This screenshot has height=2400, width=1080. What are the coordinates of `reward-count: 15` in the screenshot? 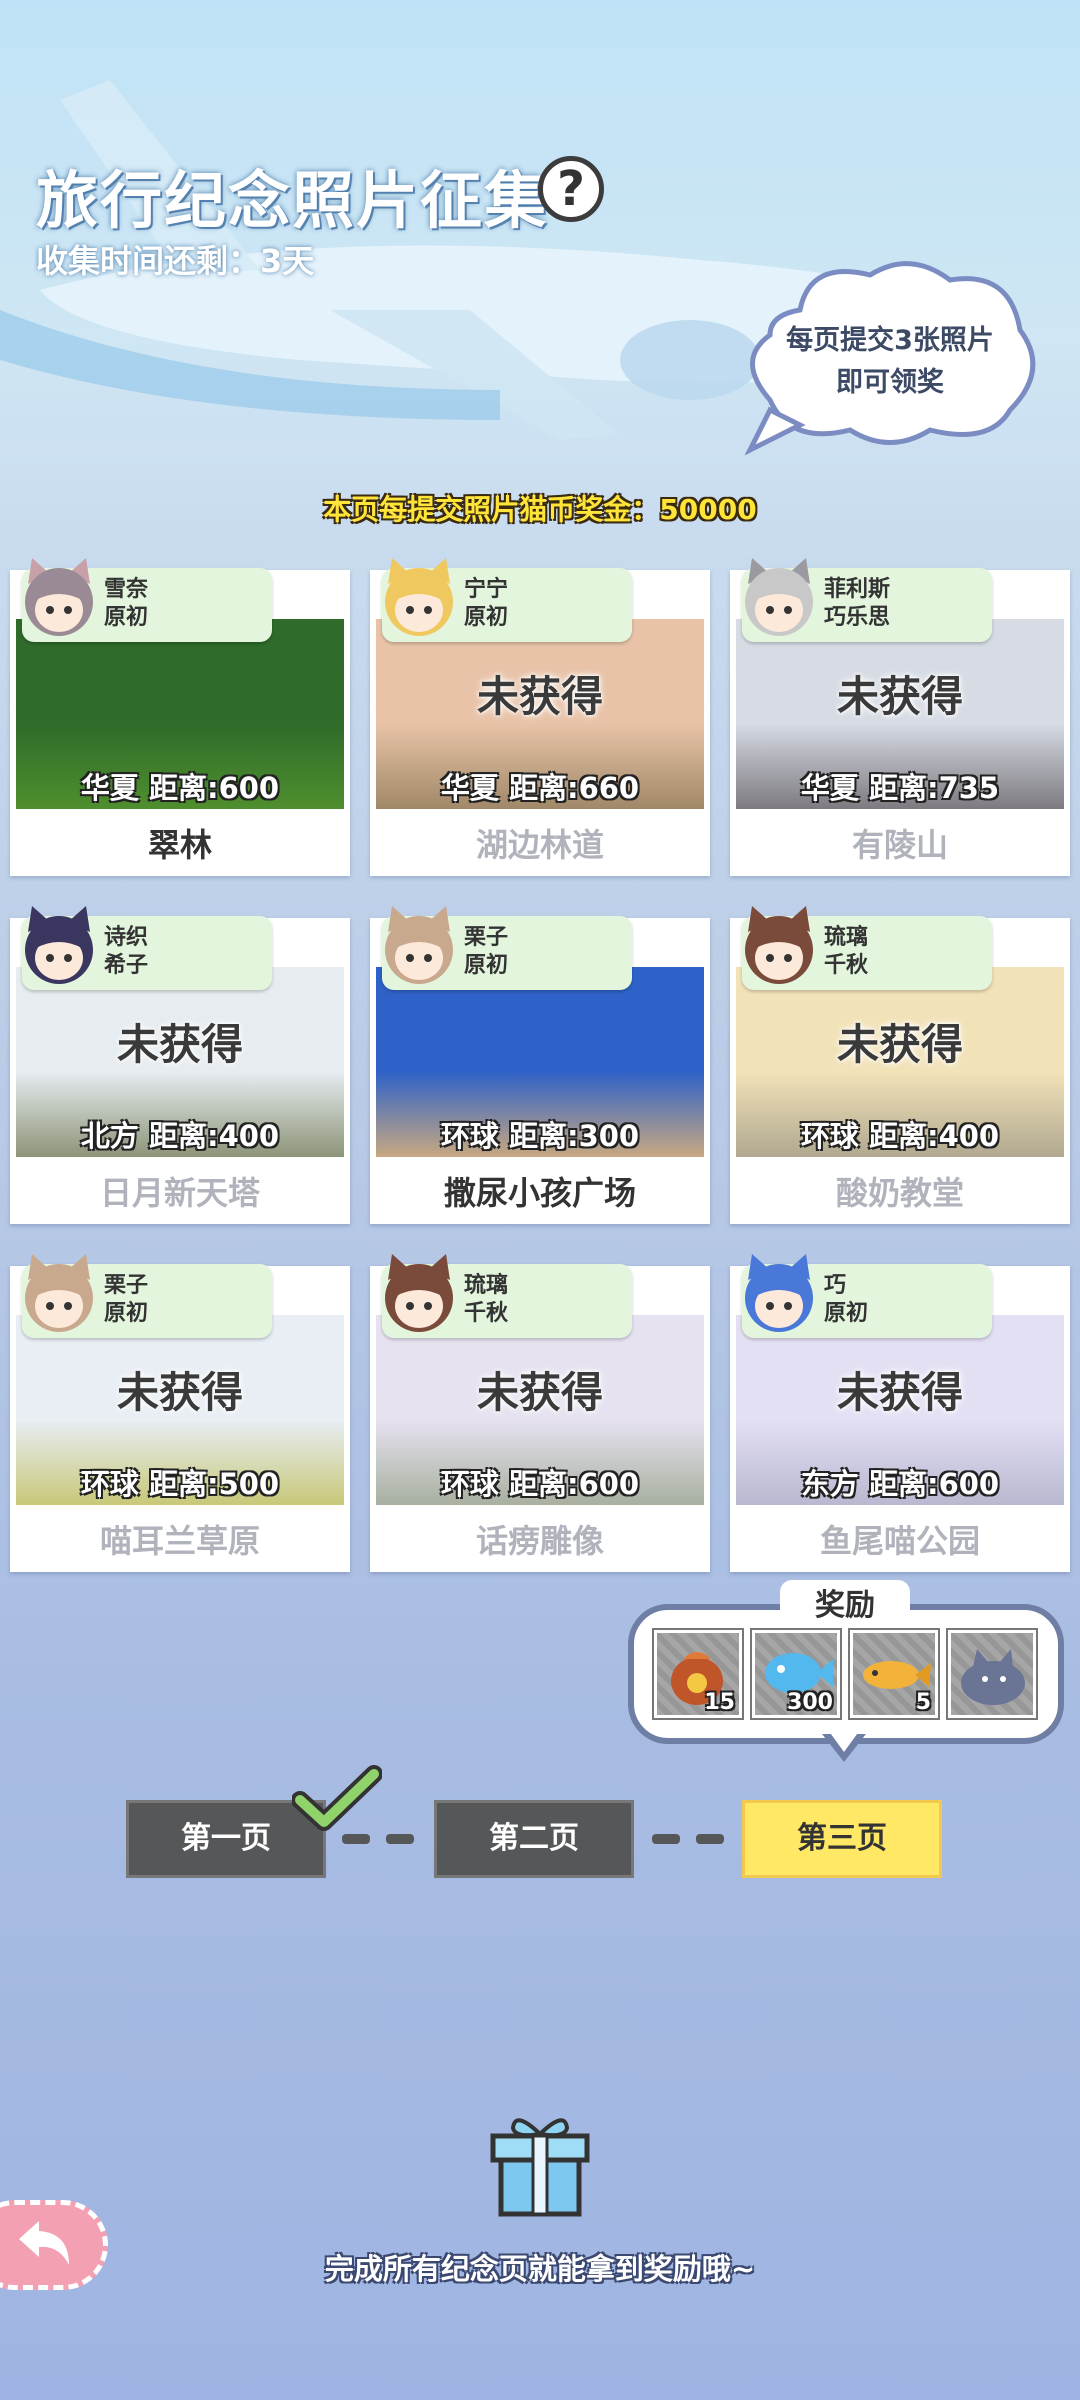 It's located at (719, 1702).